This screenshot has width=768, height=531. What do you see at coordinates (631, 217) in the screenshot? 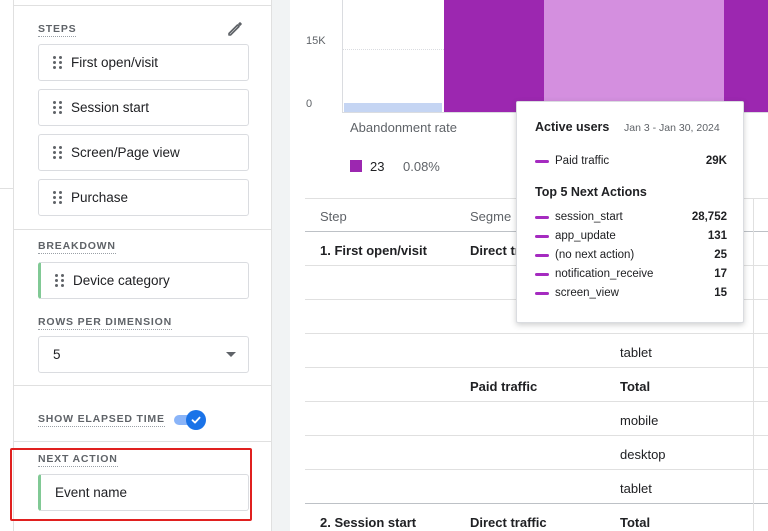
I see `tooltip-action-row: session_start 28,752` at bounding box center [631, 217].